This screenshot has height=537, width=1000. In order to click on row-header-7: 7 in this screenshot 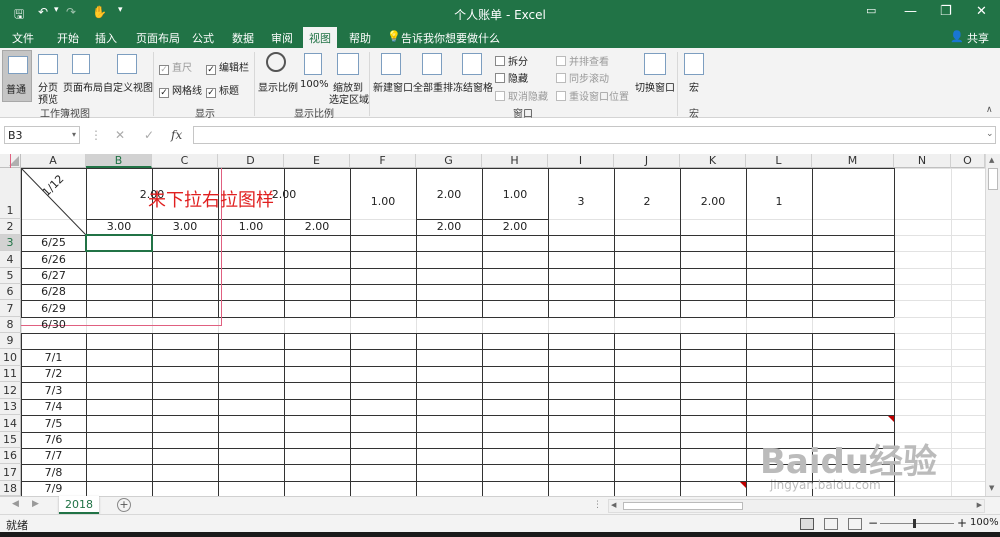, I will do `click(10, 308)`.